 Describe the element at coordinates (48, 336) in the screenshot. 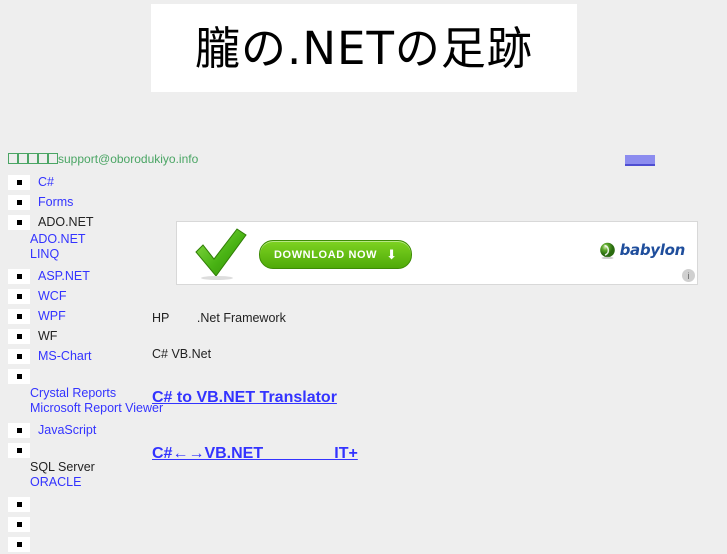

I see `sidebar-item-label: WF` at that location.